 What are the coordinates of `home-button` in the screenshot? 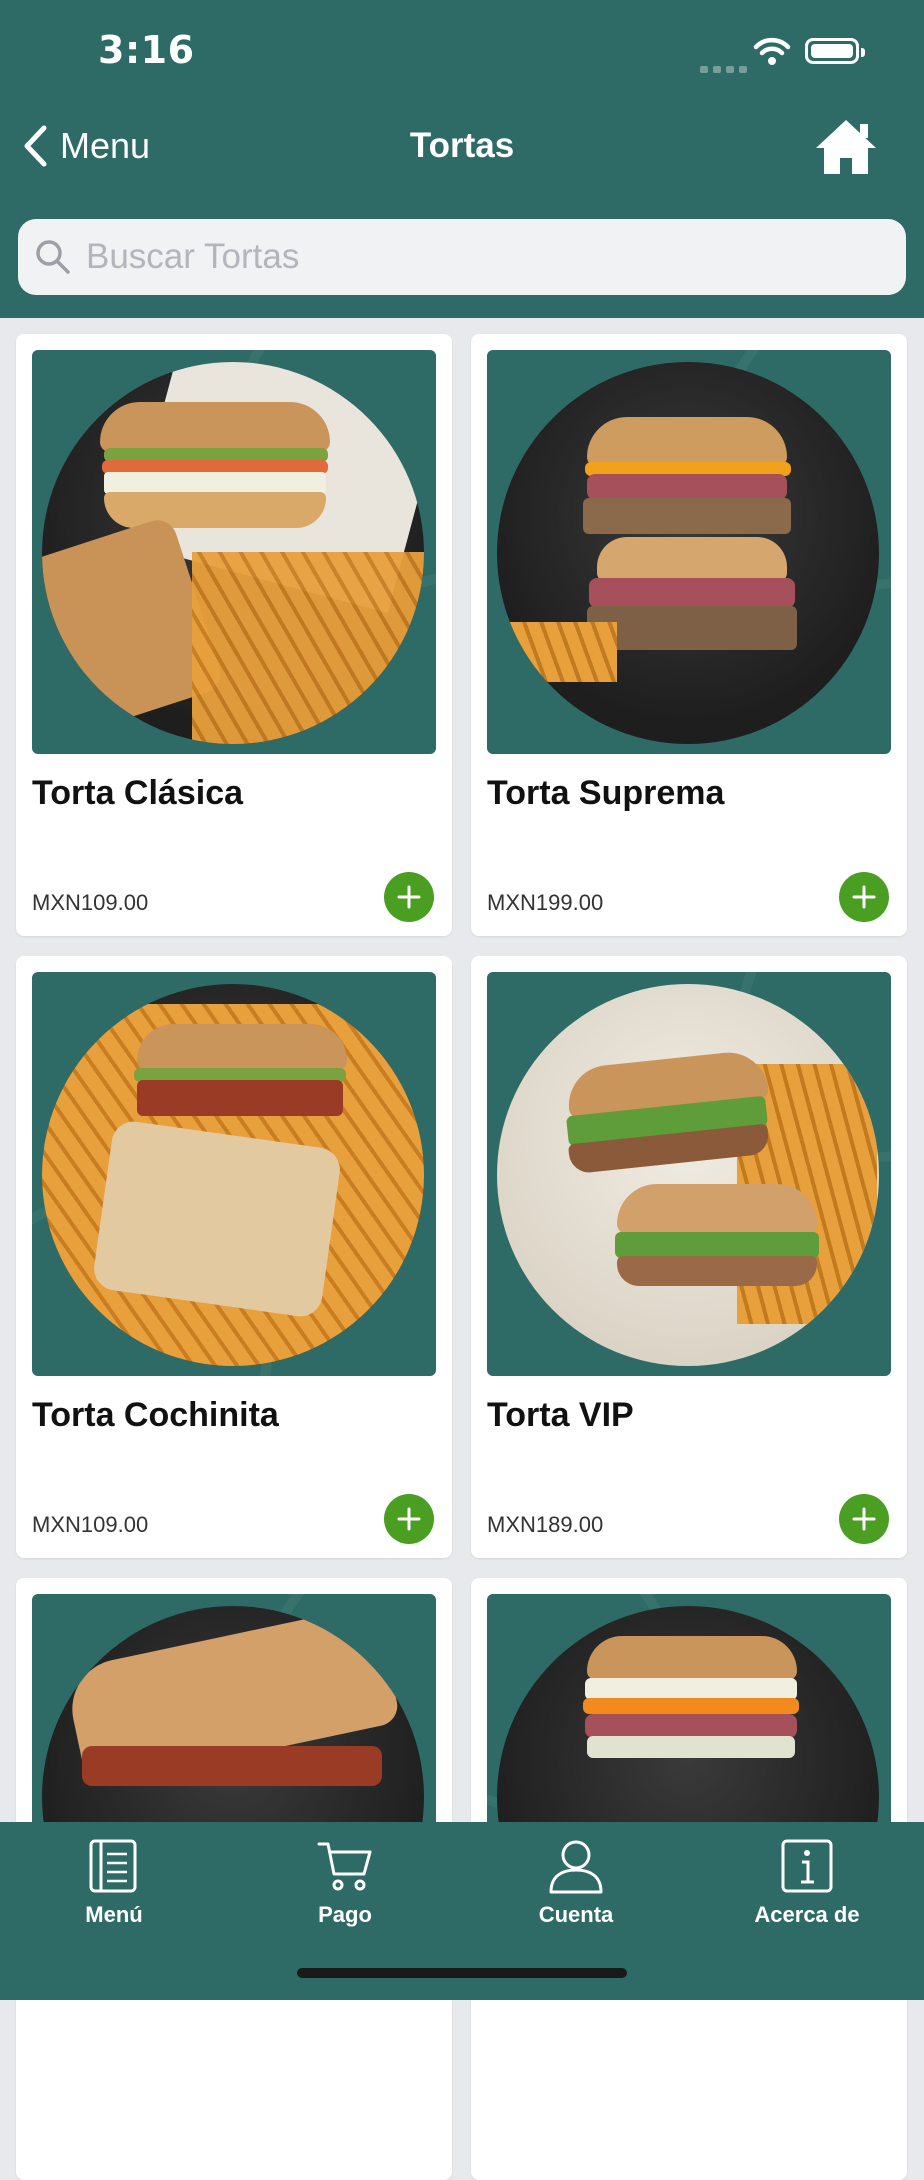 It's located at (846, 149).